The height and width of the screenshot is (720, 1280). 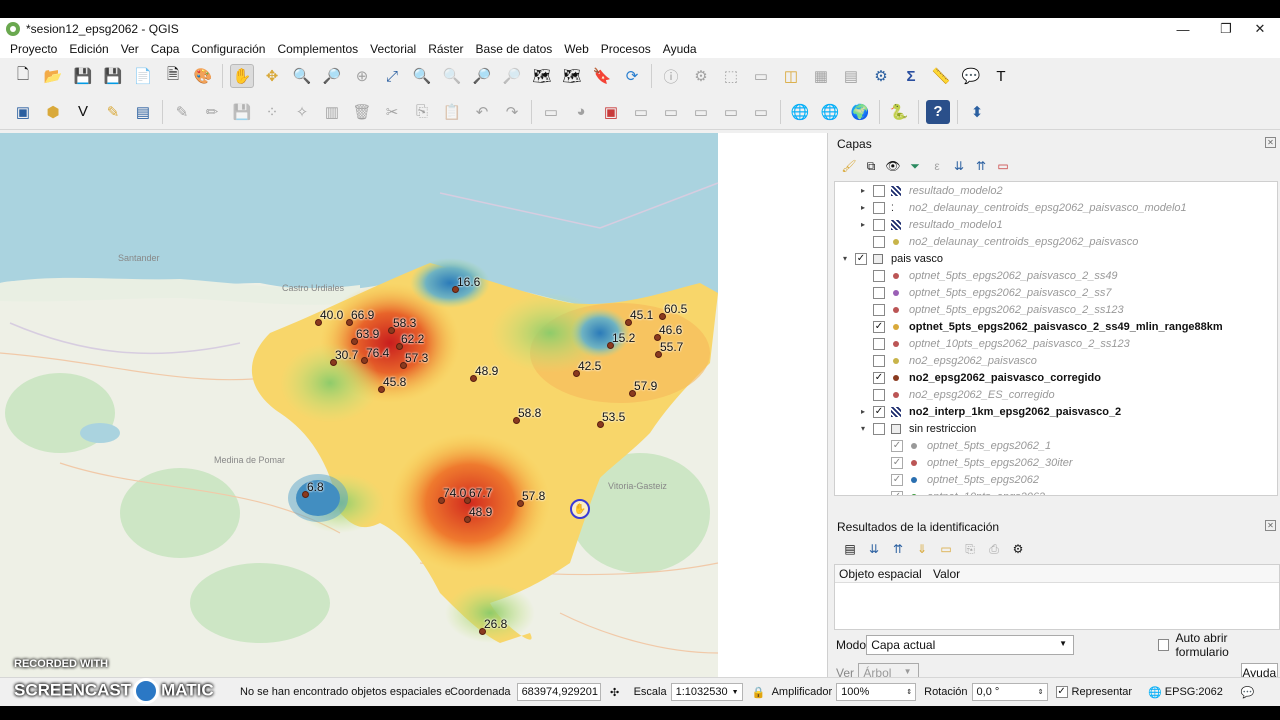 I want to click on coordinate-field: 683974,929201, so click(x=558, y=692).